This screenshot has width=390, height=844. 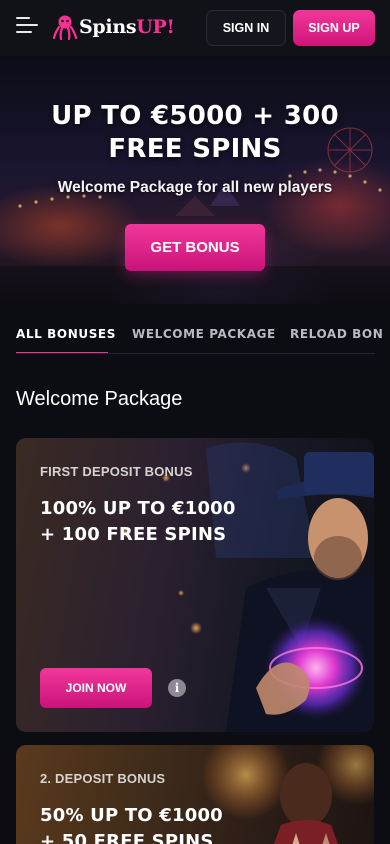 What do you see at coordinates (96, 688) in the screenshot?
I see `join-now-button: JOIN NOW` at bounding box center [96, 688].